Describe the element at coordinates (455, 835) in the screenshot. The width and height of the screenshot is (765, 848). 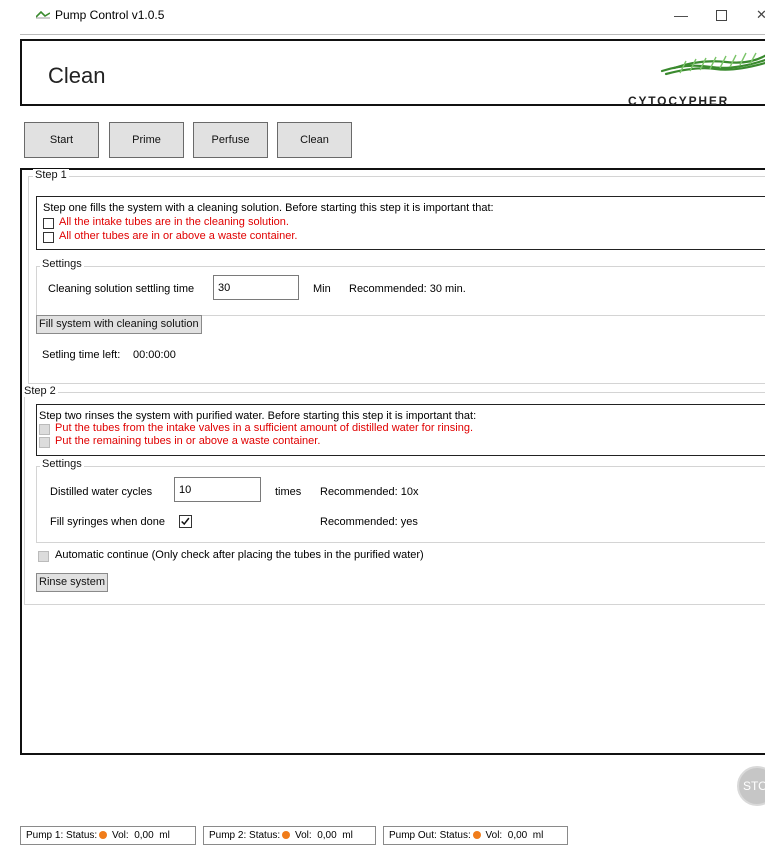
I see `pump-out-status-label: Status:` at that location.